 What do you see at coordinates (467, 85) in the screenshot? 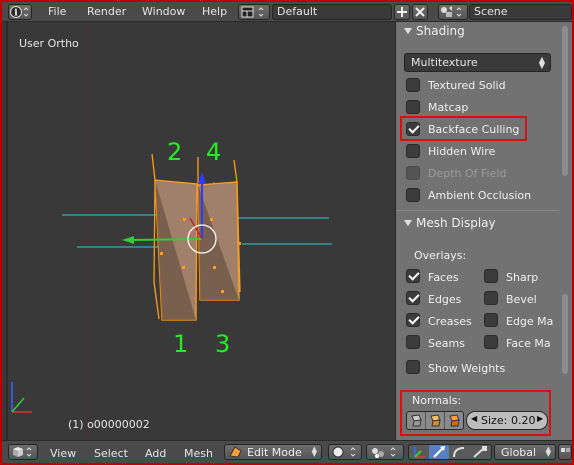
I see `option-label: Textured Solid` at bounding box center [467, 85].